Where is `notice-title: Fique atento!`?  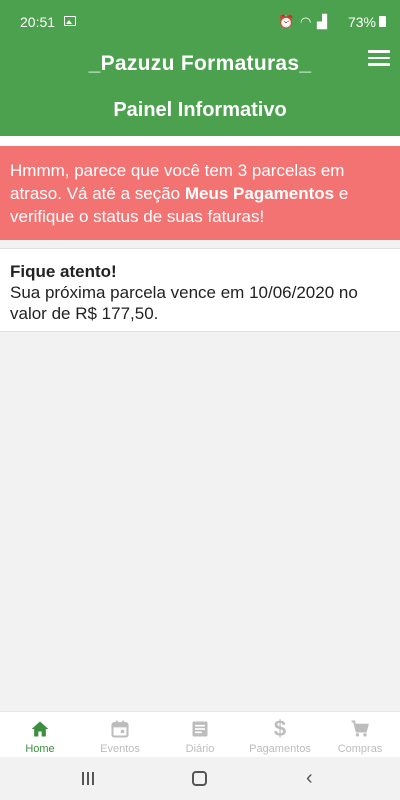 notice-title: Fique atento! is located at coordinates (63, 271).